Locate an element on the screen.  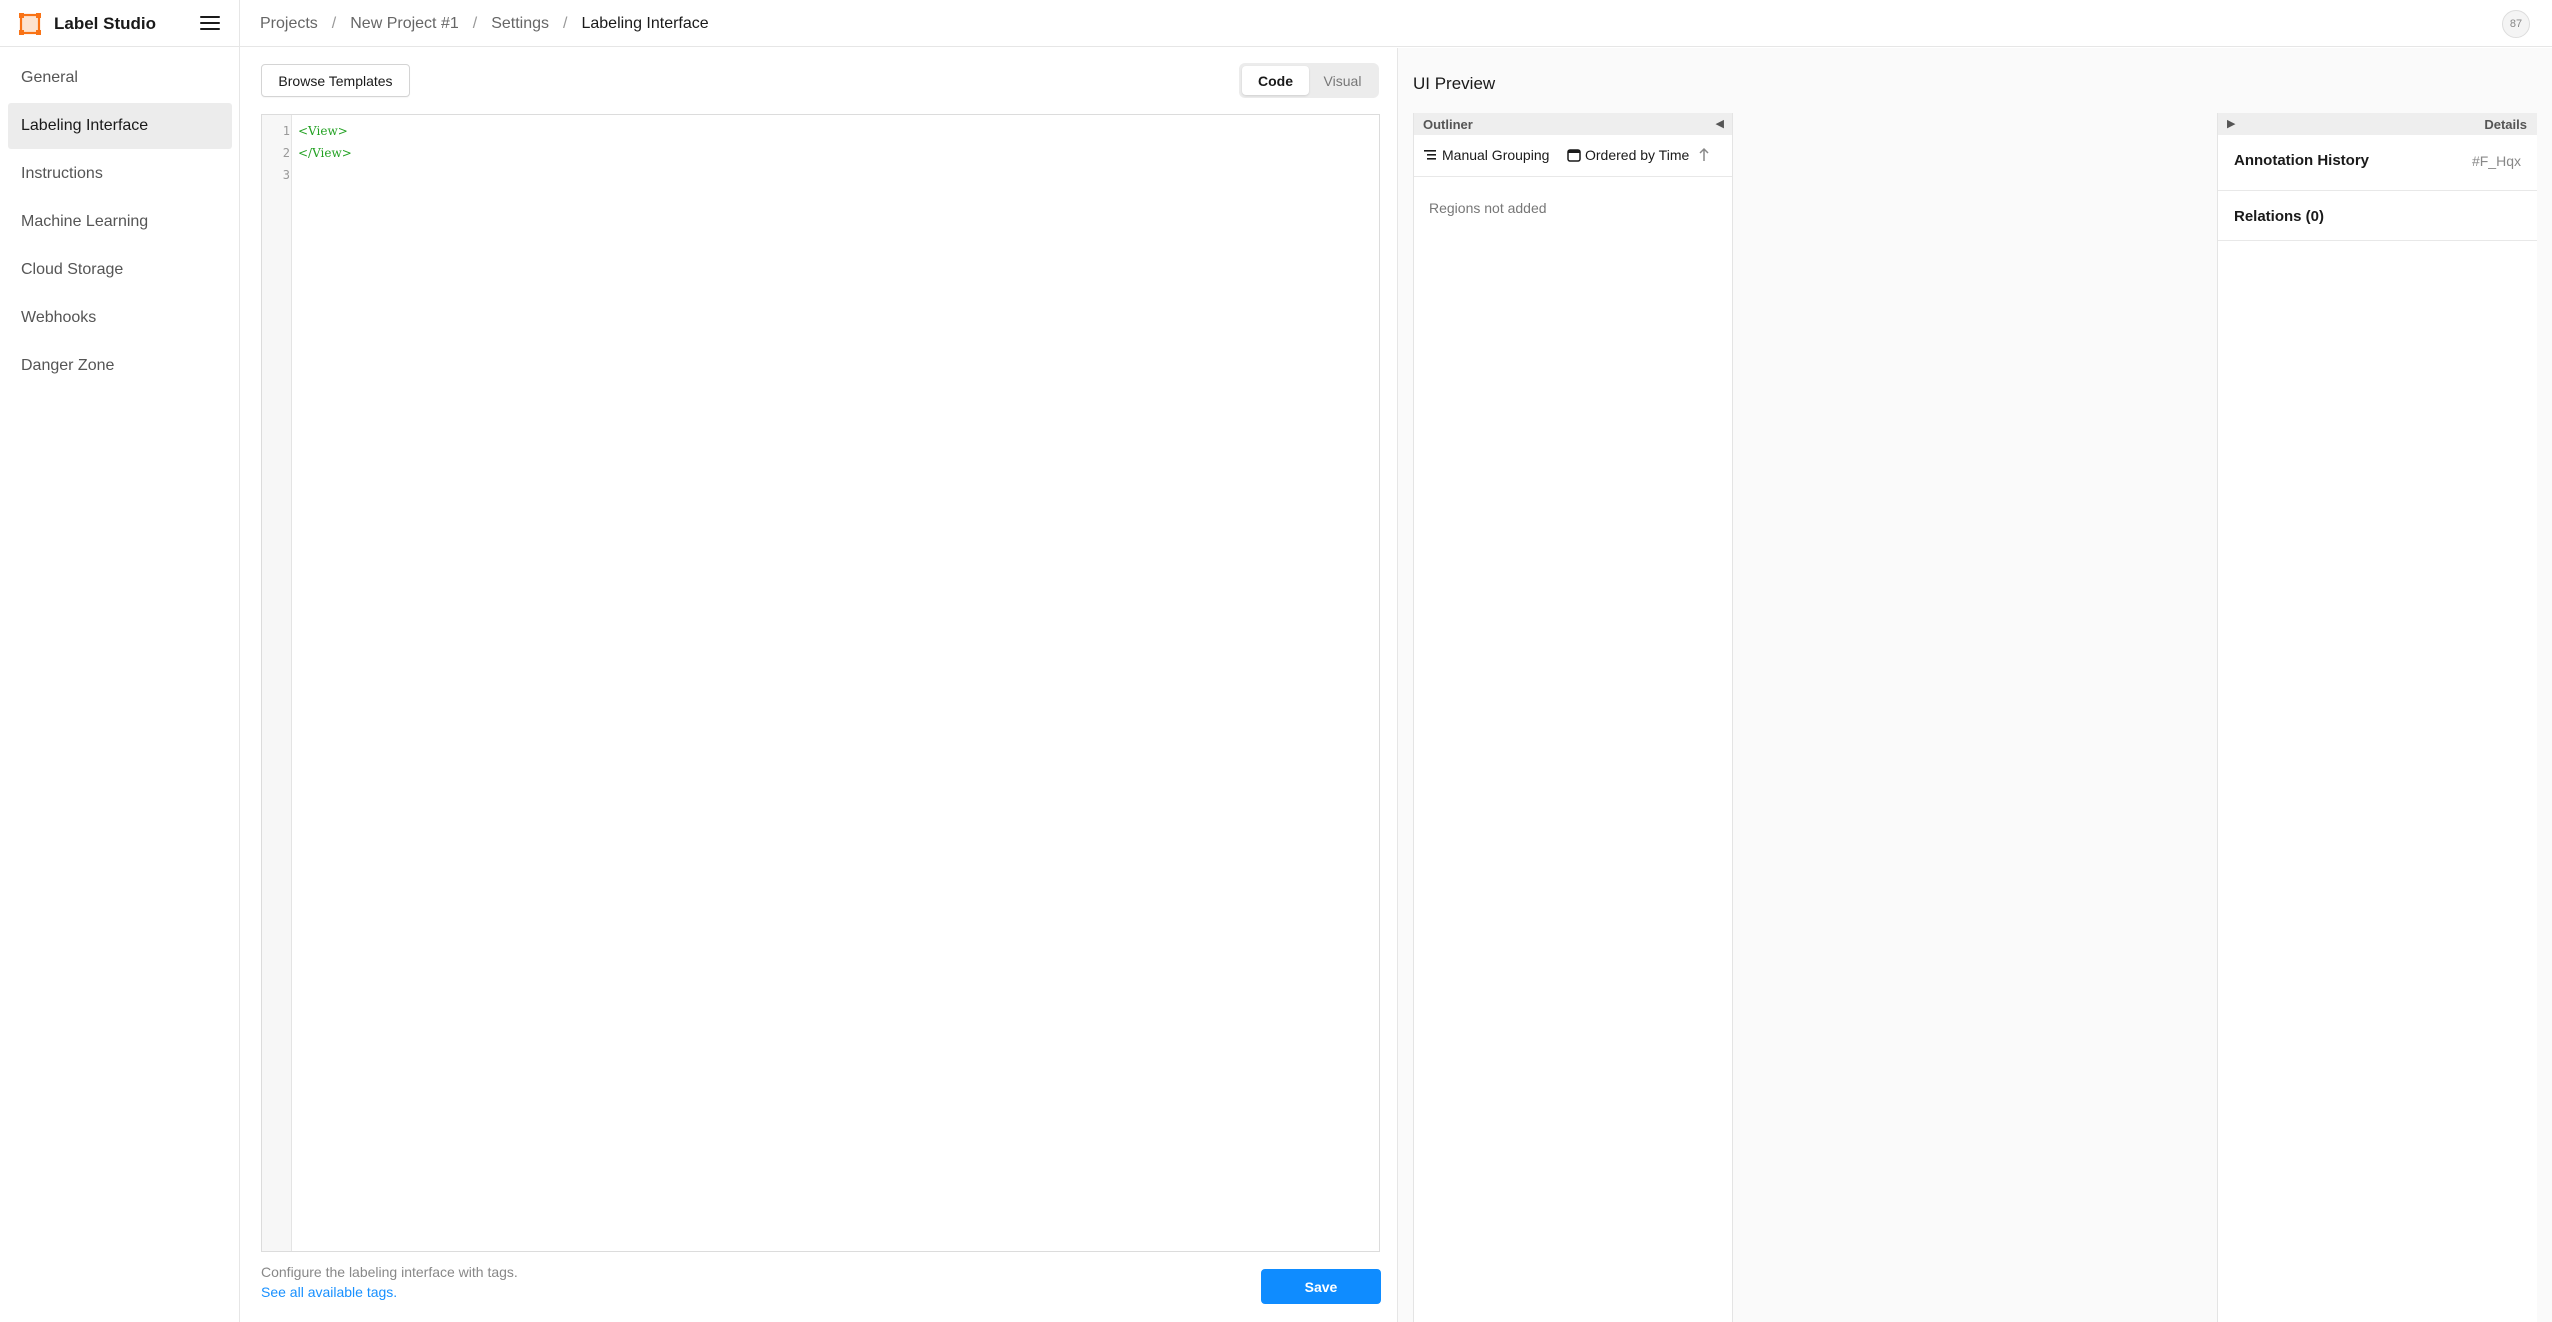
menu-icon is located at coordinates (210, 23).